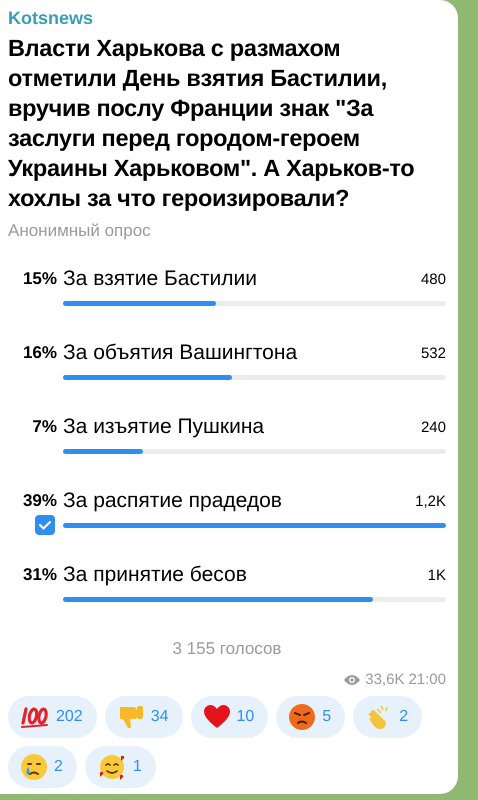 This screenshot has height=800, width=478. Describe the element at coordinates (52, 717) in the screenshot. I see `reaction-button: 202` at that location.